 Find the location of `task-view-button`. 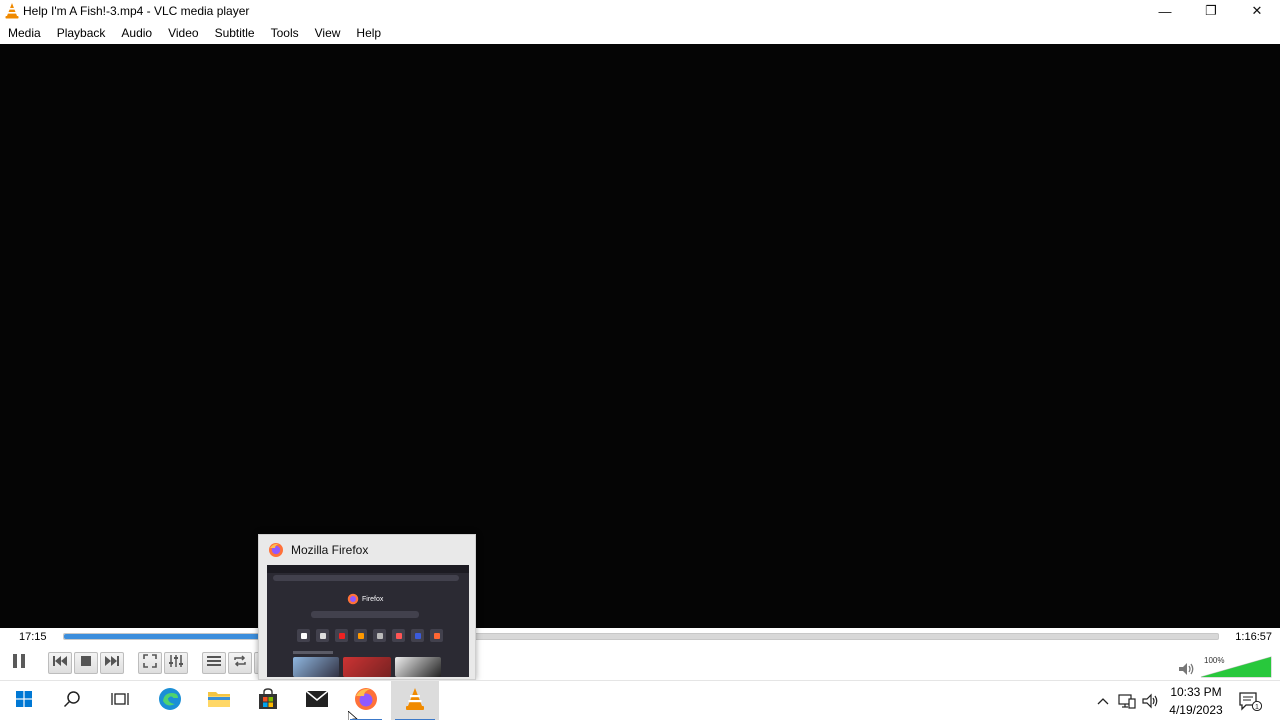

task-view-button is located at coordinates (120, 700).